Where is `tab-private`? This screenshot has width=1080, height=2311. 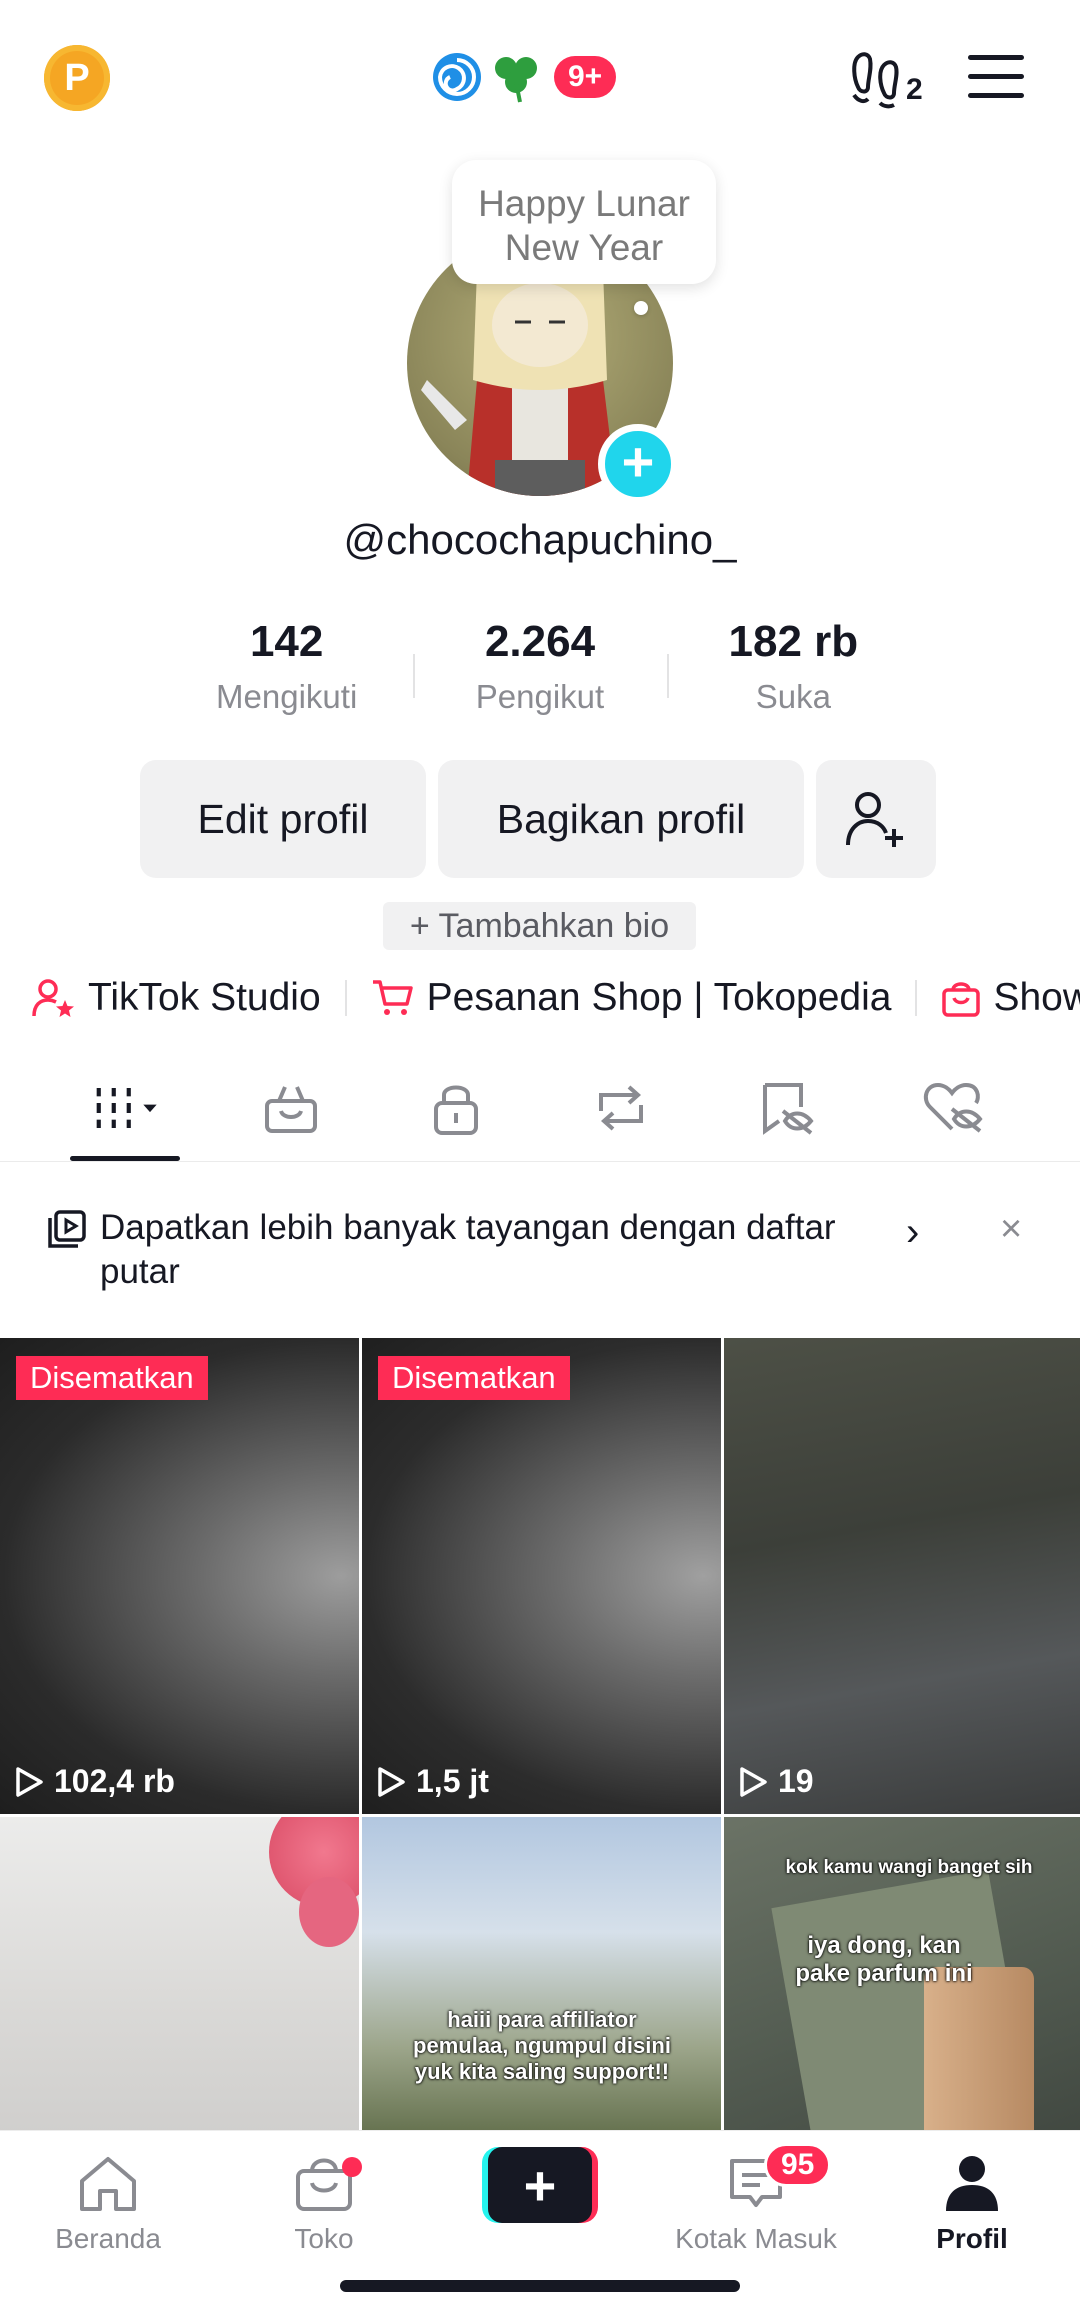 tab-private is located at coordinates (456, 1108).